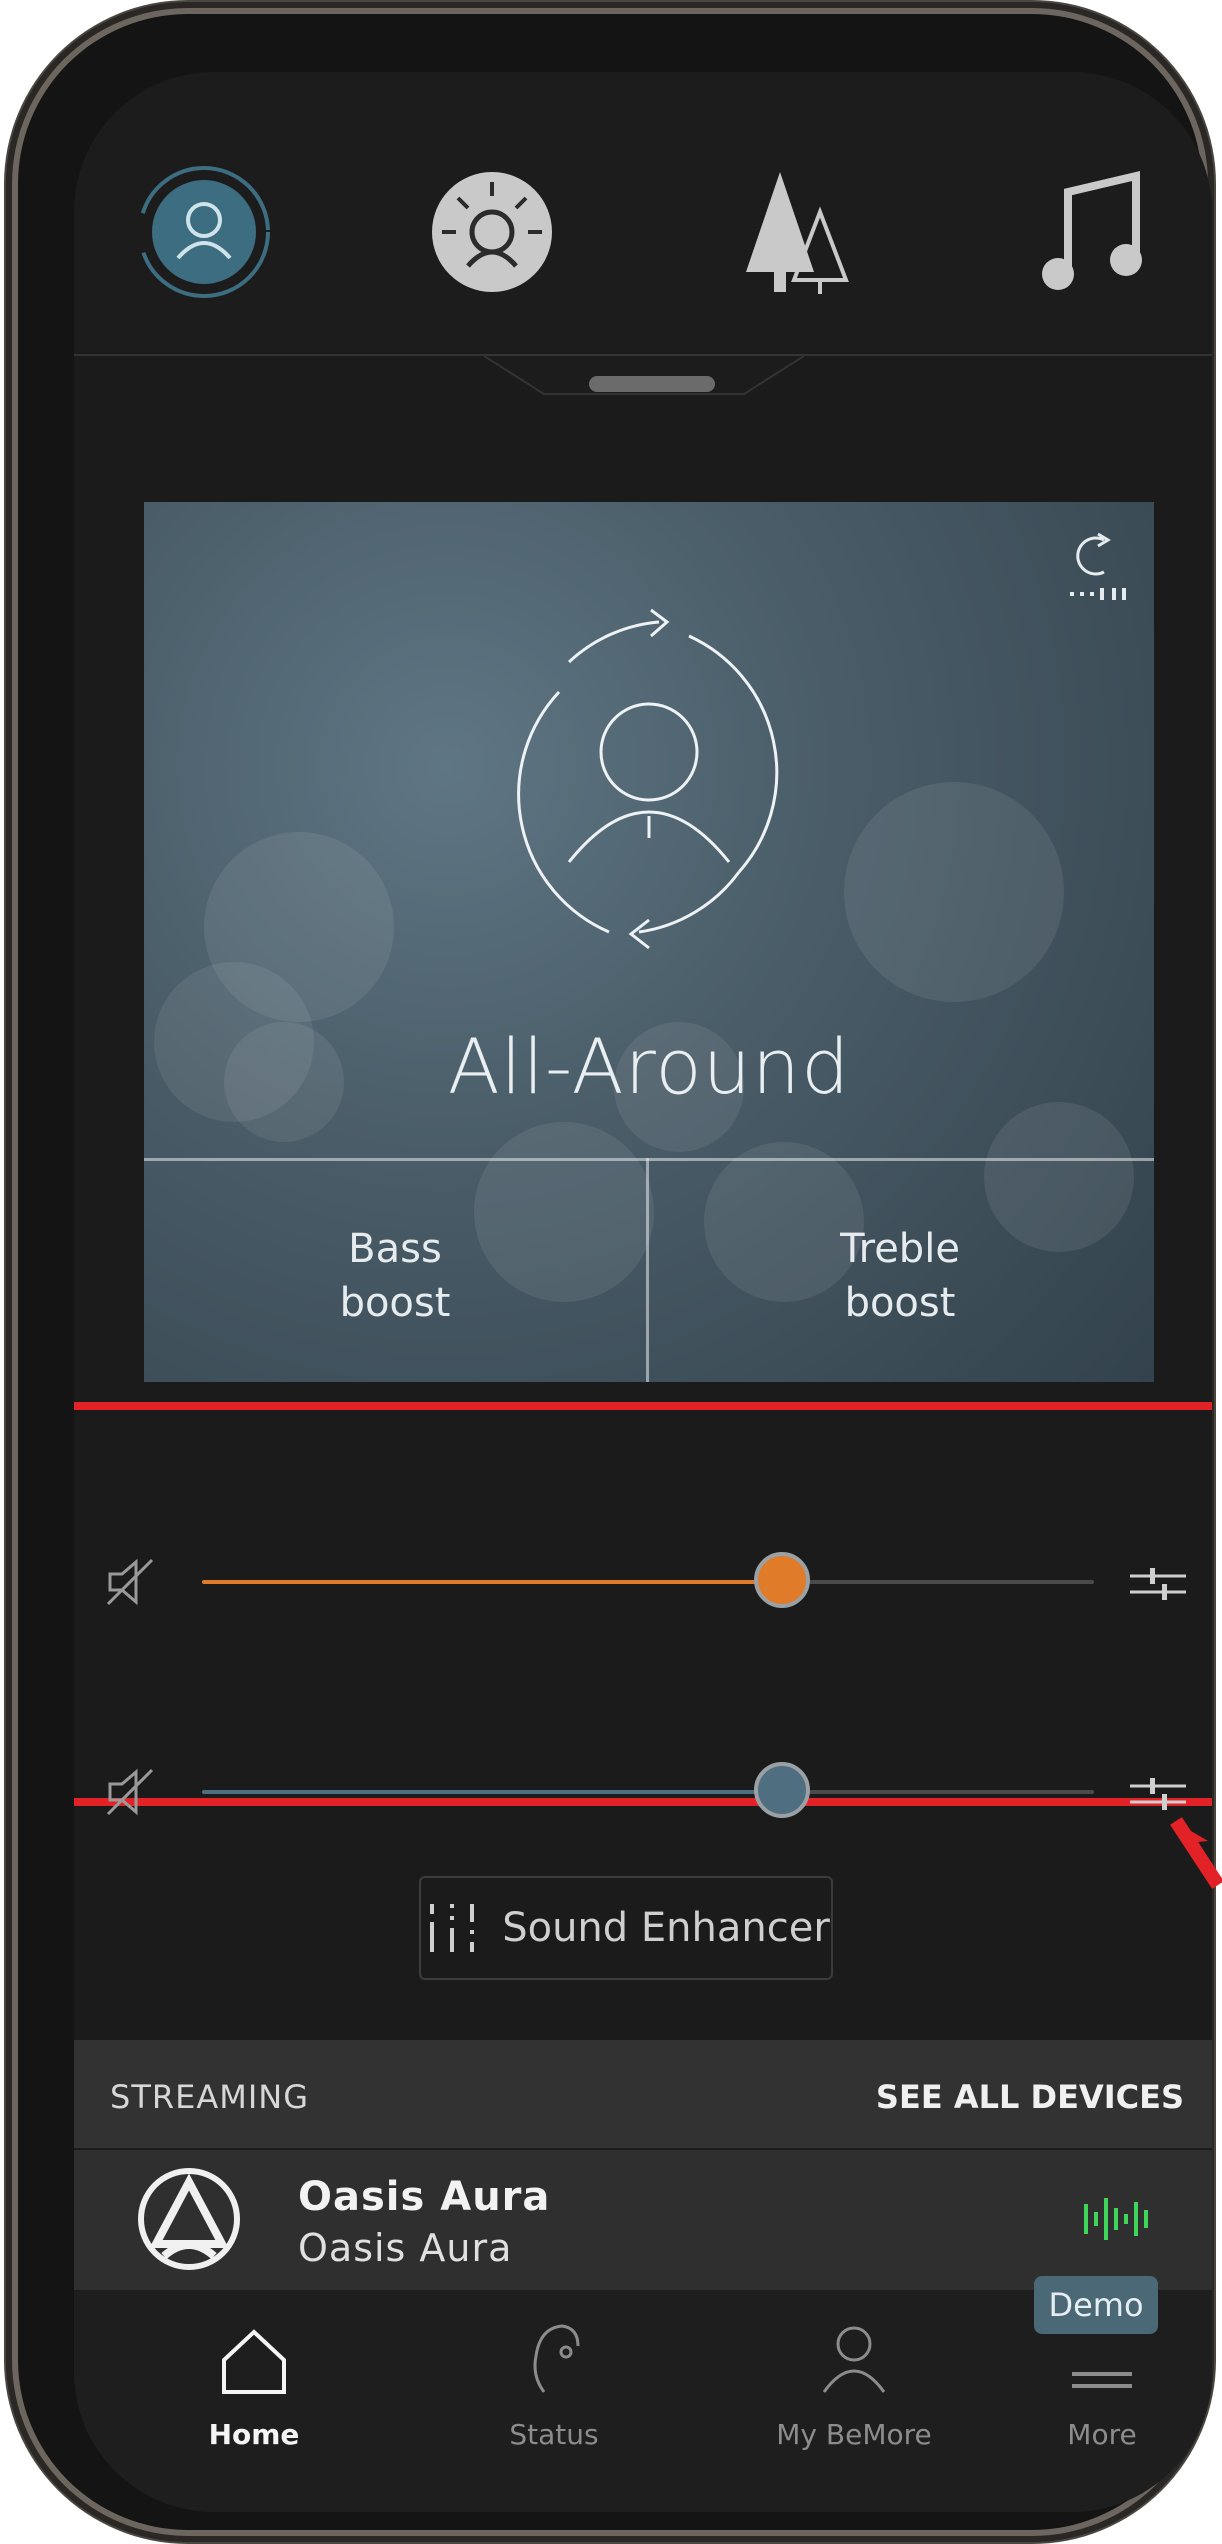  I want to click on streaming-header: STREAMING SEE ALL DEVICES, so click(643, 2094).